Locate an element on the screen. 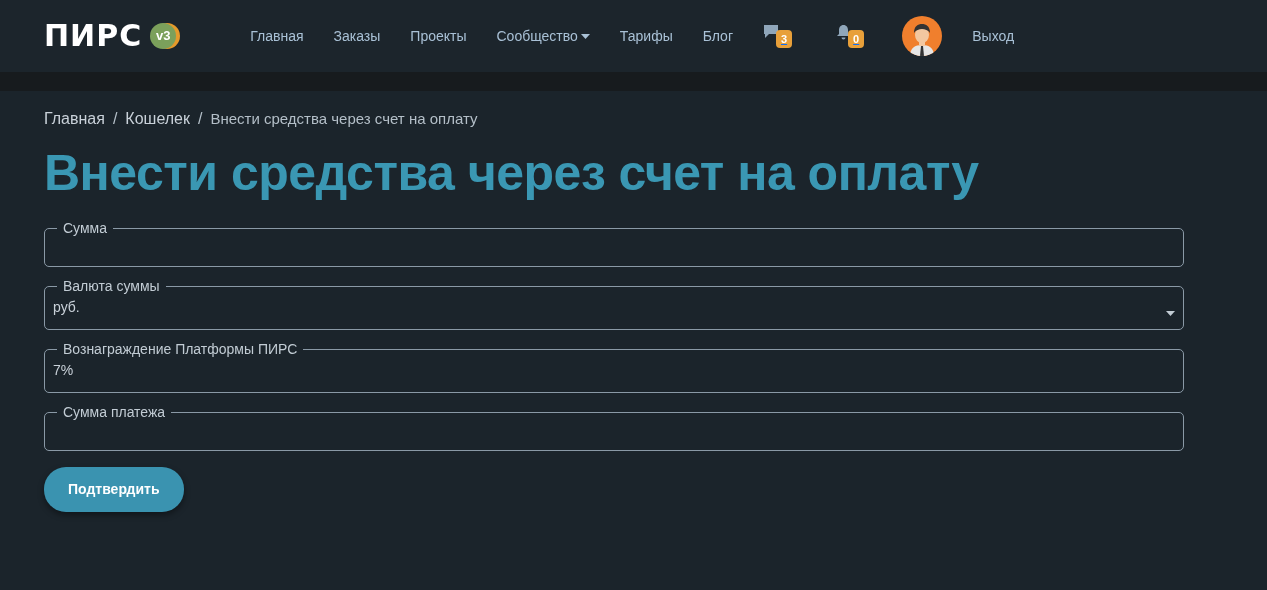  nav-link: Тарифы is located at coordinates (646, 36).